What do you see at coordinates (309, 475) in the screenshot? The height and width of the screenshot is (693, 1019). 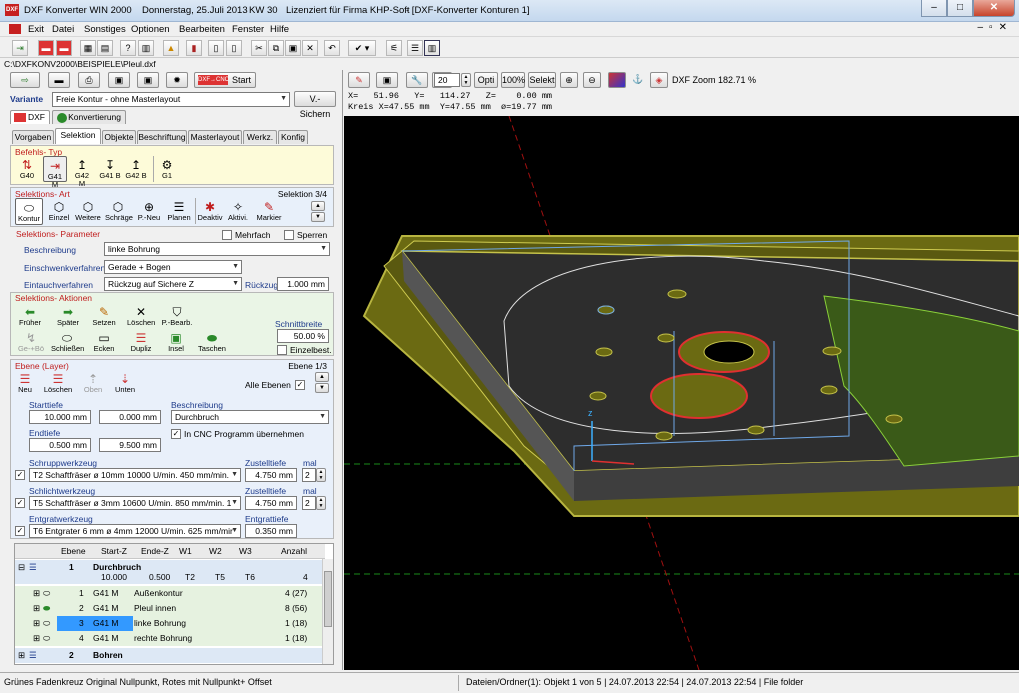 I see `schrupp-mal-field: 2` at bounding box center [309, 475].